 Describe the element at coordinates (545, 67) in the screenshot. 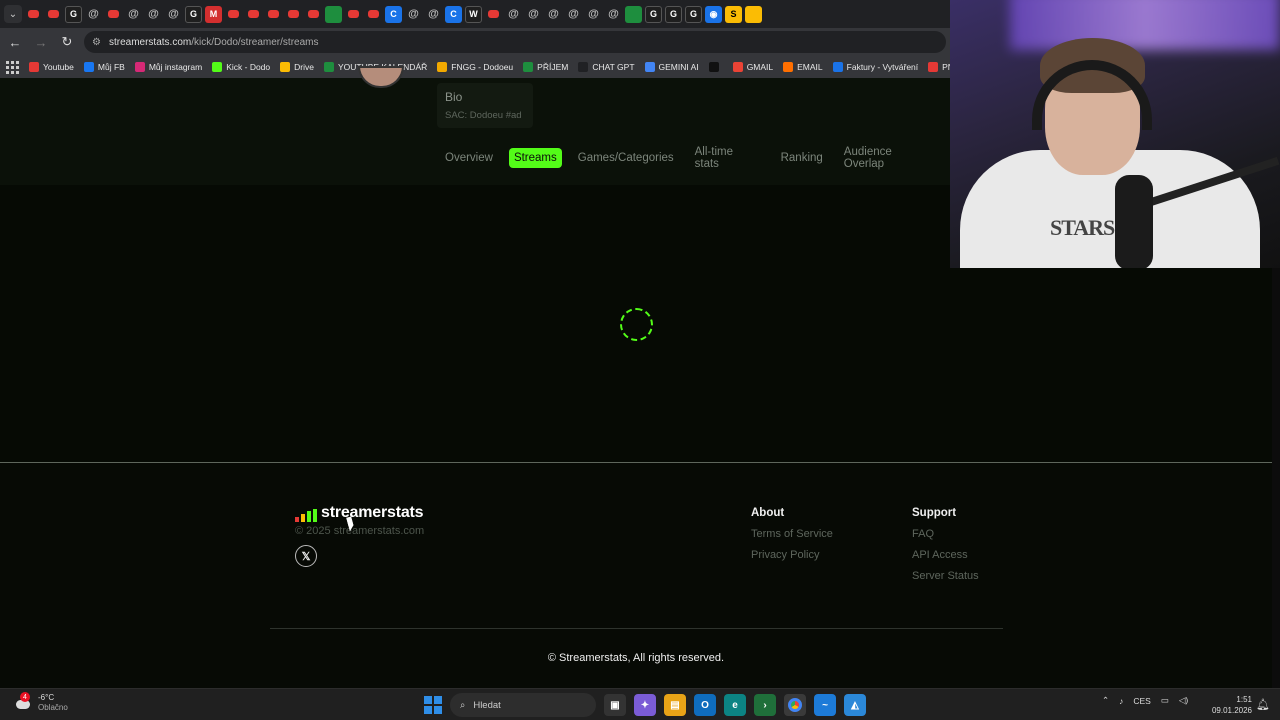

I see `bookmark-item: PŘÍJEM` at that location.